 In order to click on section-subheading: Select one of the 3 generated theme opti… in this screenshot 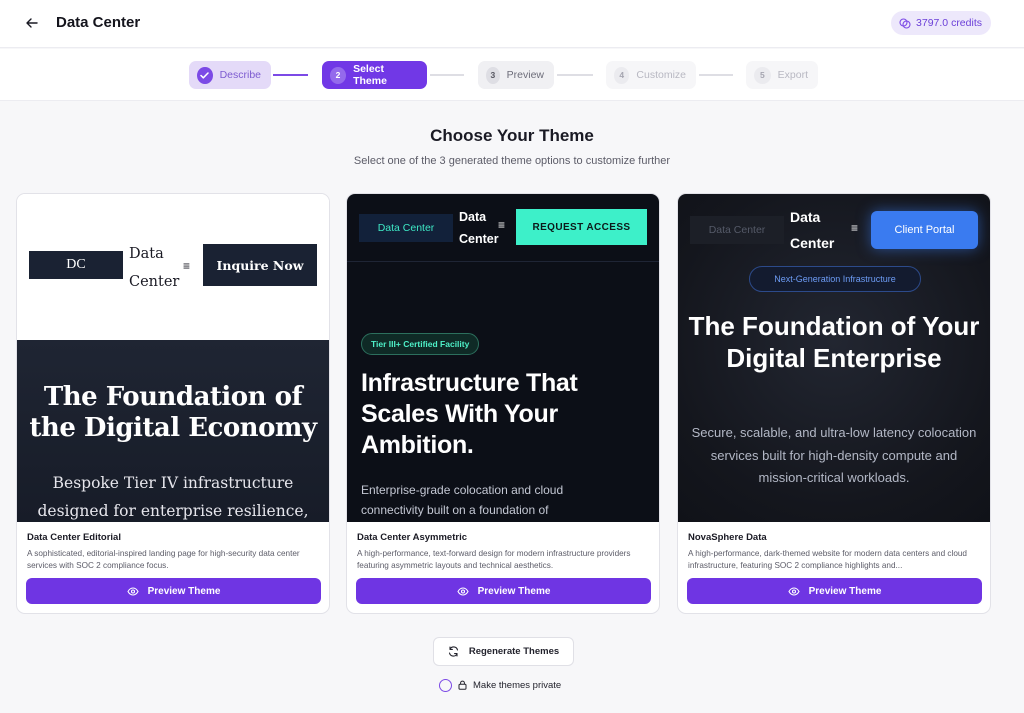, I will do `click(512, 161)`.